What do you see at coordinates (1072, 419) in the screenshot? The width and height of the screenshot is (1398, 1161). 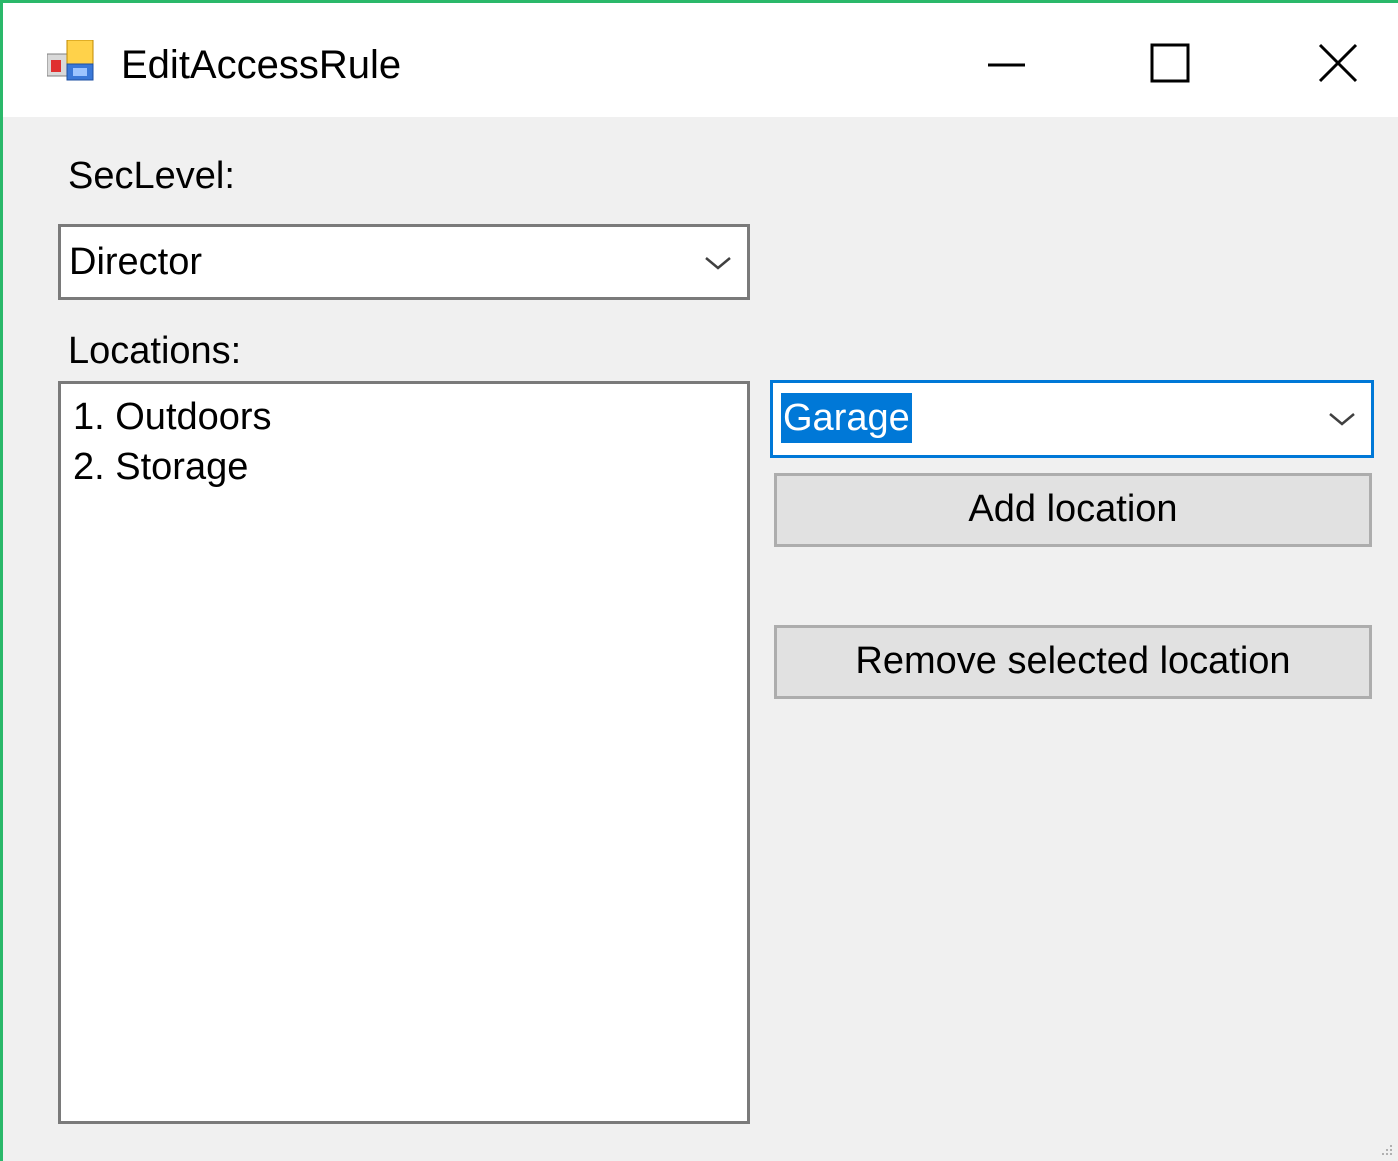 I see `location-combobox: Garage` at bounding box center [1072, 419].